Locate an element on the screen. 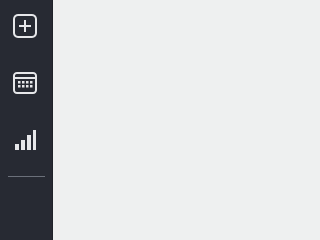 The image size is (320, 240). sidebar-item-stats is located at coordinates (25, 140).